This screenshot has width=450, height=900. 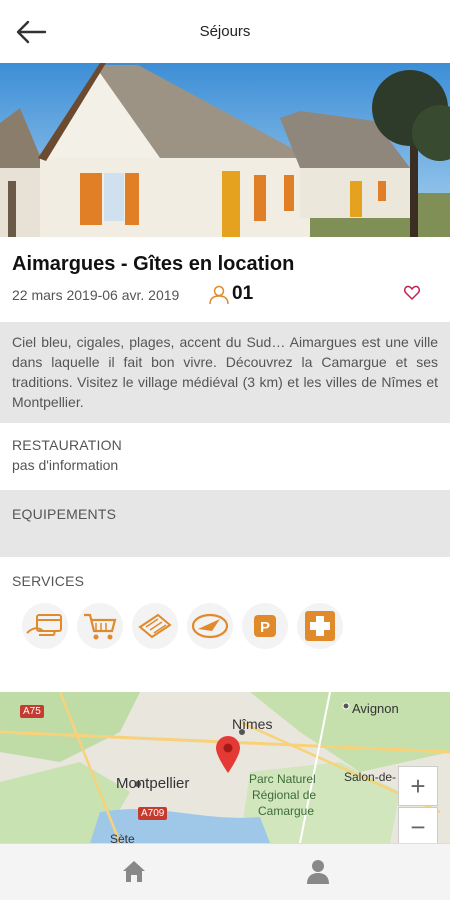 What do you see at coordinates (225, 523) in the screenshot?
I see `equipements-section: EQUIPEMENTS` at bounding box center [225, 523].